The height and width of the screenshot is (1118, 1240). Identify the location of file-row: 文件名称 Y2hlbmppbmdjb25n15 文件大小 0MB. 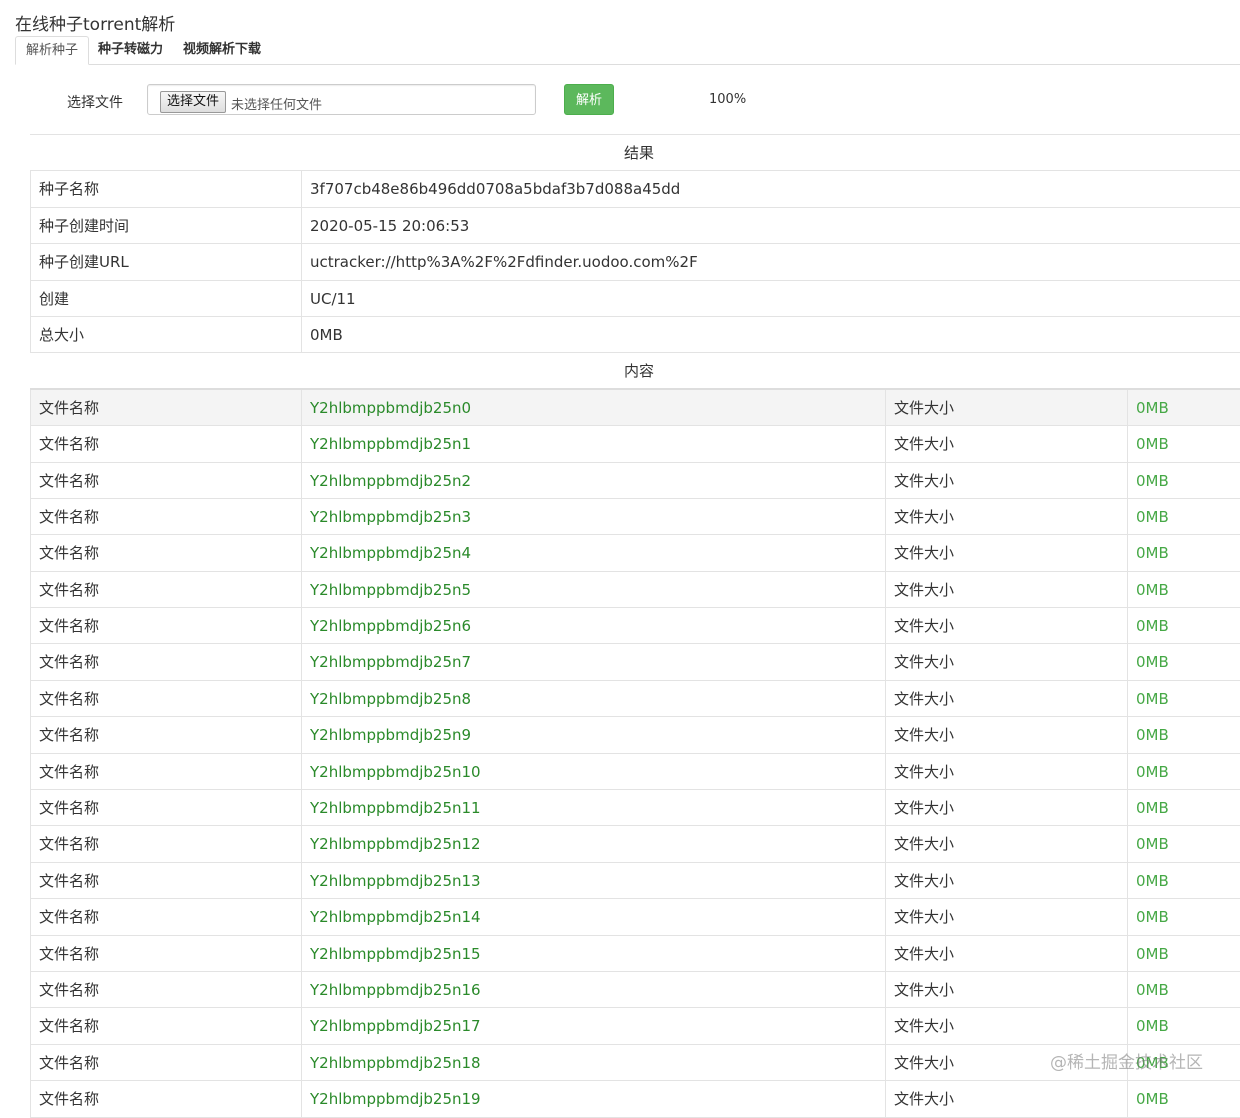
(635, 953).